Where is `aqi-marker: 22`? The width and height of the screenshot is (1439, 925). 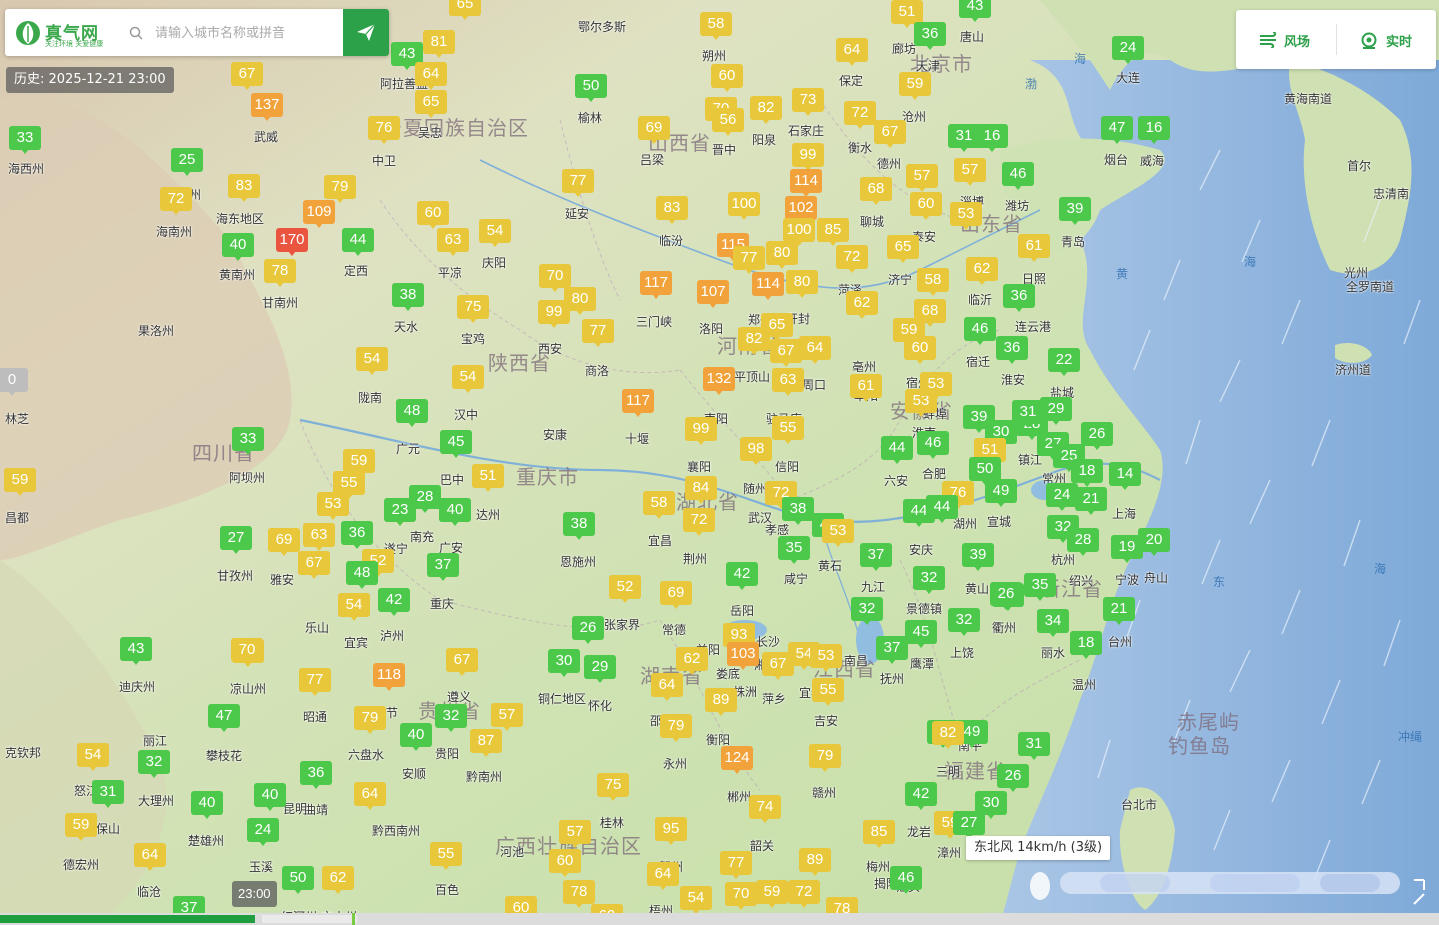 aqi-marker: 22 is located at coordinates (1064, 362).